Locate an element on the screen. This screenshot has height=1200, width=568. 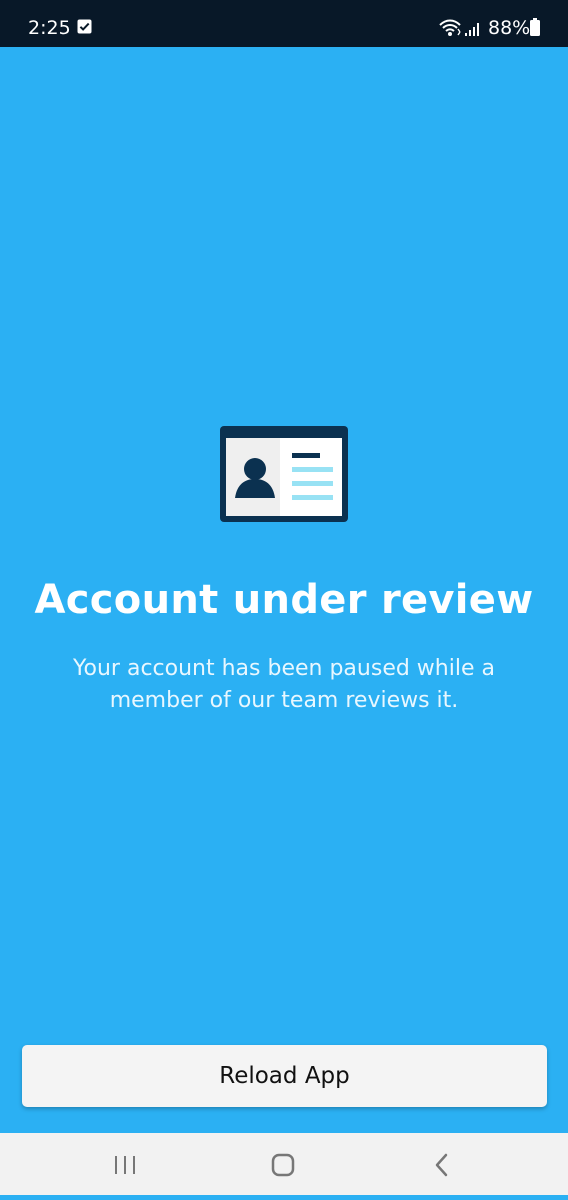
reload-app-button: Reload App is located at coordinates (284, 1076).